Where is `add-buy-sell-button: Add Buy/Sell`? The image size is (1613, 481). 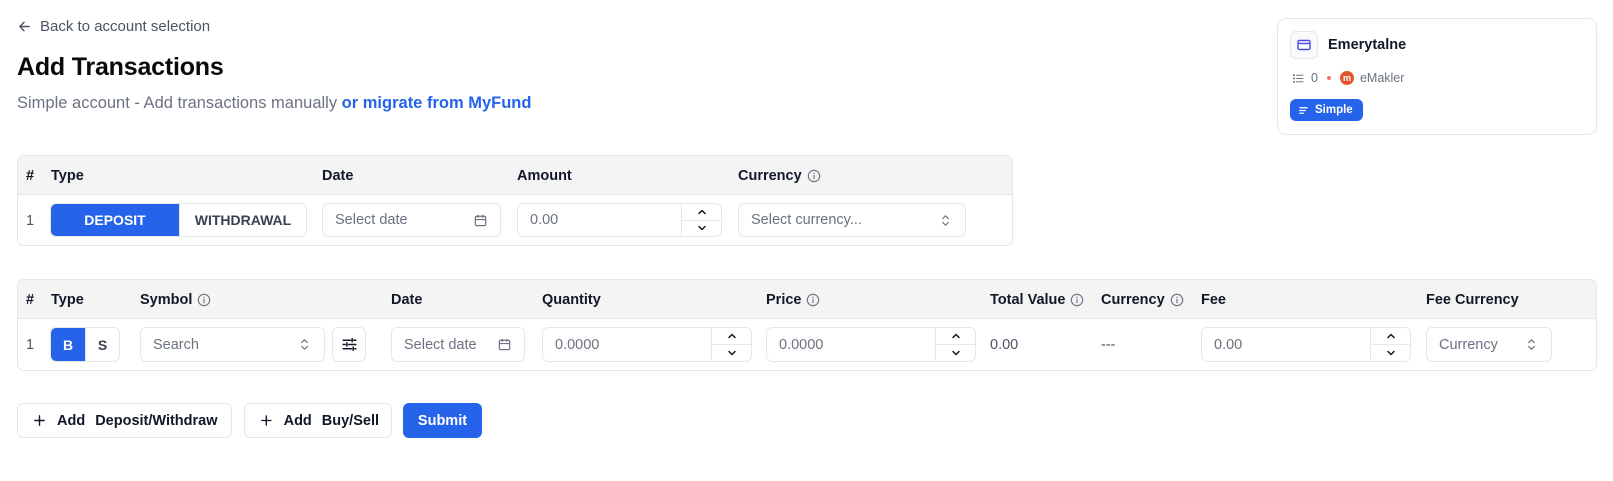 add-buy-sell-button: Add Buy/Sell is located at coordinates (318, 420).